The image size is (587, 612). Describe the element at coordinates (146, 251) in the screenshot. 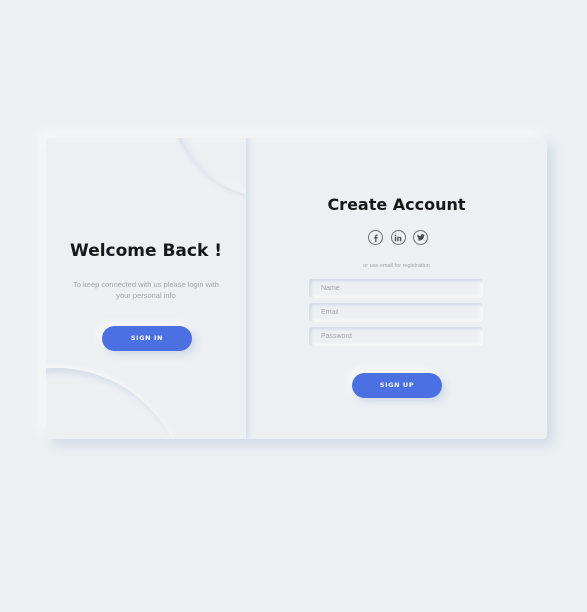

I see `welcome-title: Welcome Back !` at that location.